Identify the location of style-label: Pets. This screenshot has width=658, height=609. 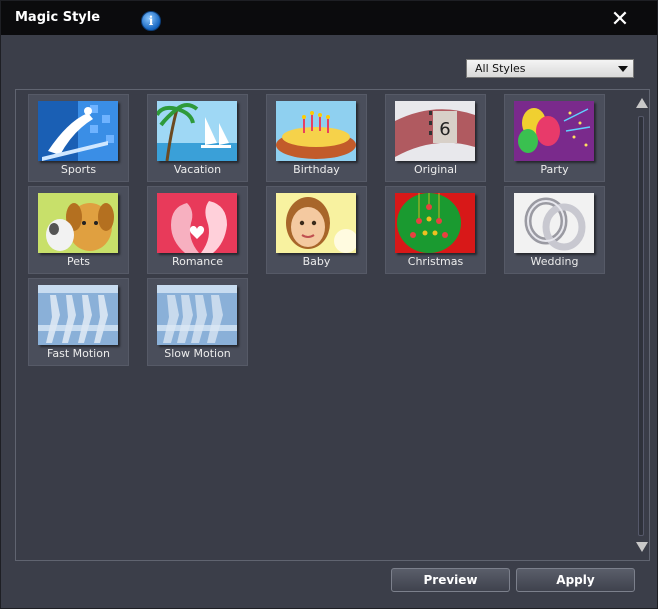
(78, 261).